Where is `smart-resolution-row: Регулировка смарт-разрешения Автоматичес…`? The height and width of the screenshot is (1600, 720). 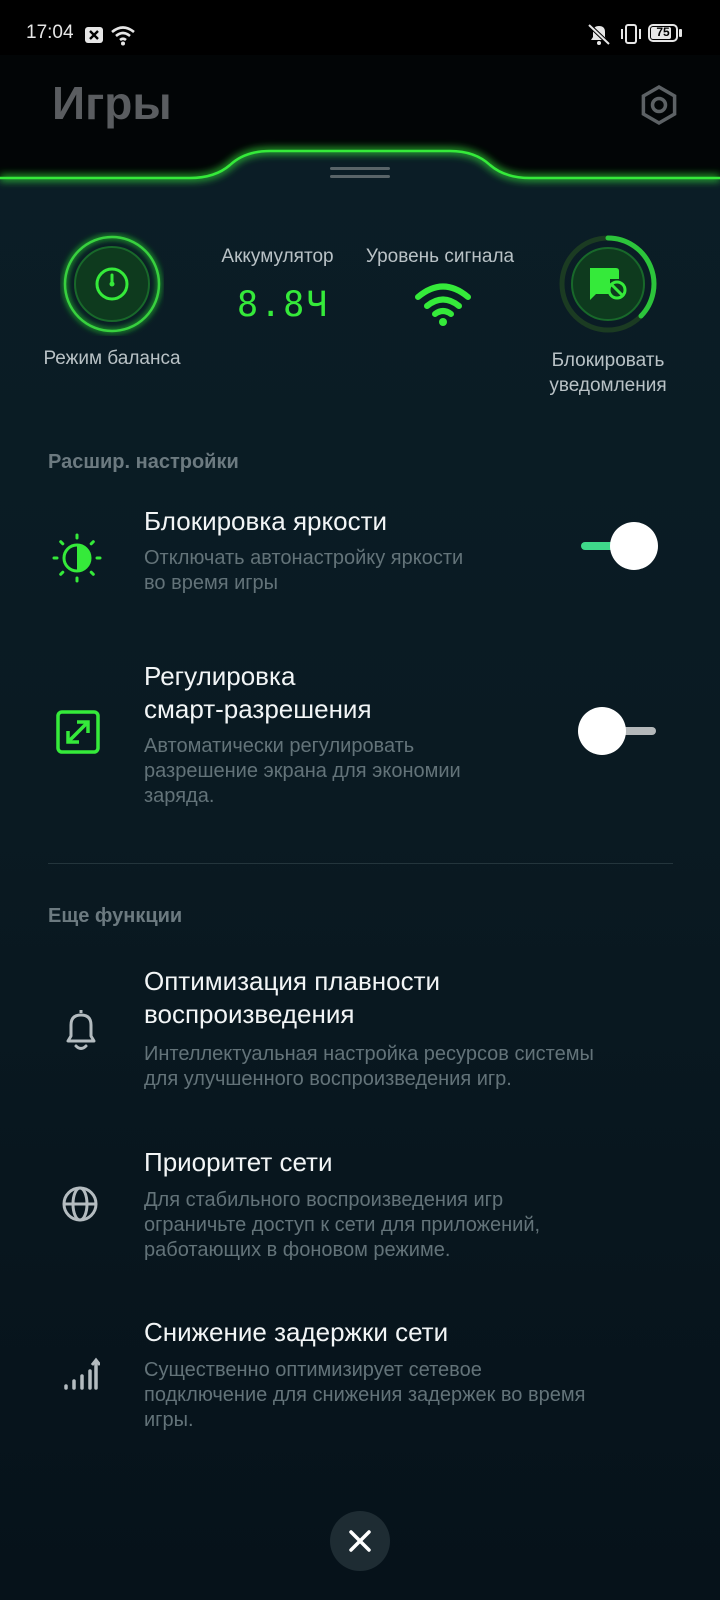
smart-resolution-row: Регулировка смарт-разрешения Автоматичес… is located at coordinates (360, 733).